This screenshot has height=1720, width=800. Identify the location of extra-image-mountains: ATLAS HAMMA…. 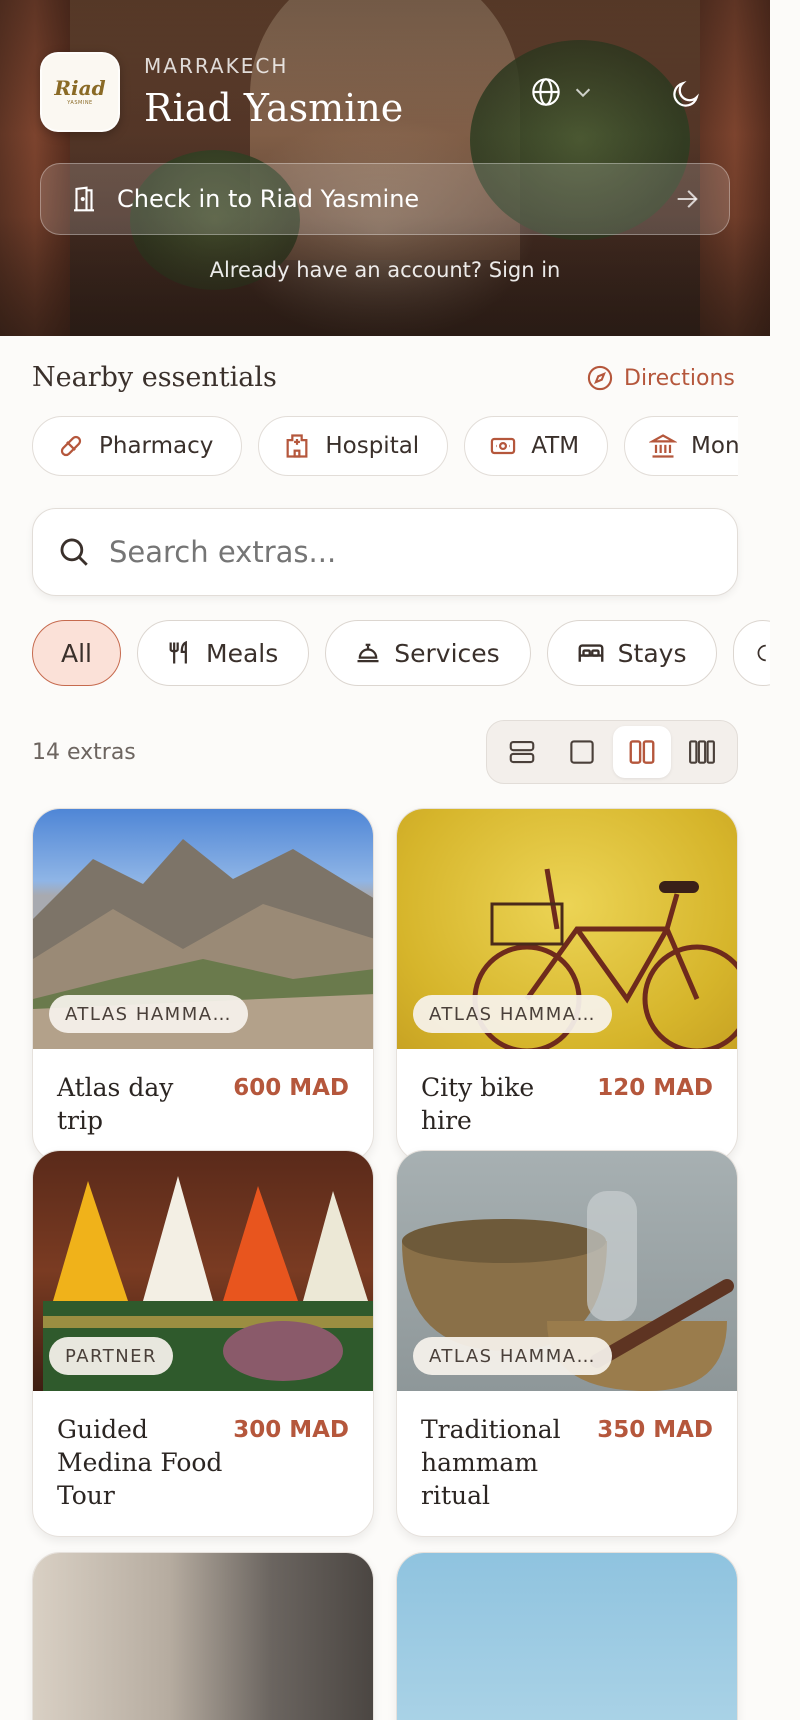
(203, 929).